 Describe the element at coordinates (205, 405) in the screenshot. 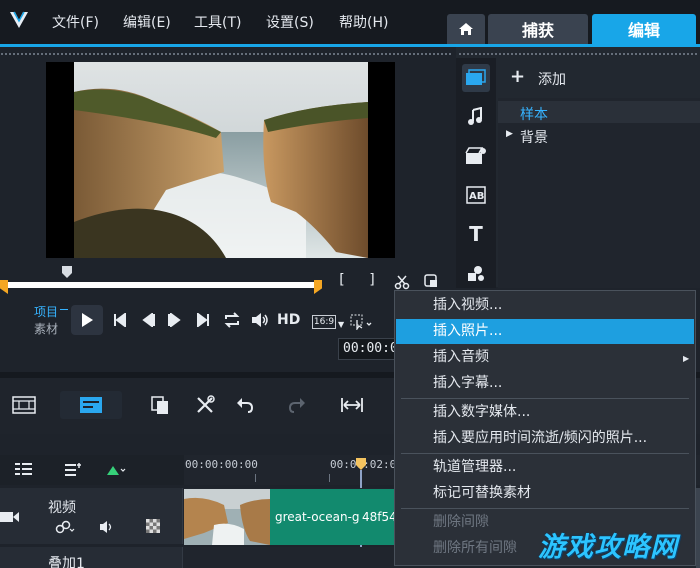

I see `tools-icon` at that location.